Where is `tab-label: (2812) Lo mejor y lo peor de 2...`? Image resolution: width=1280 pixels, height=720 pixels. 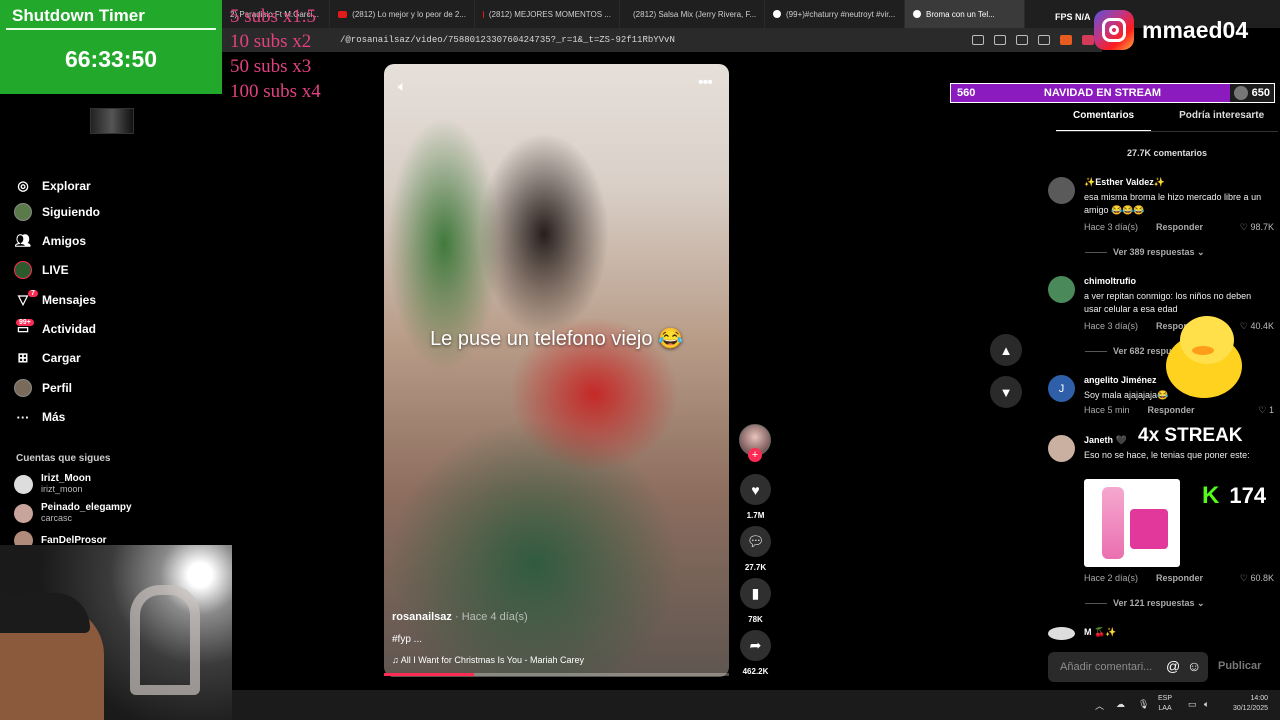
tab-label: (2812) Lo mejor y lo peor de 2... is located at coordinates (409, 14).